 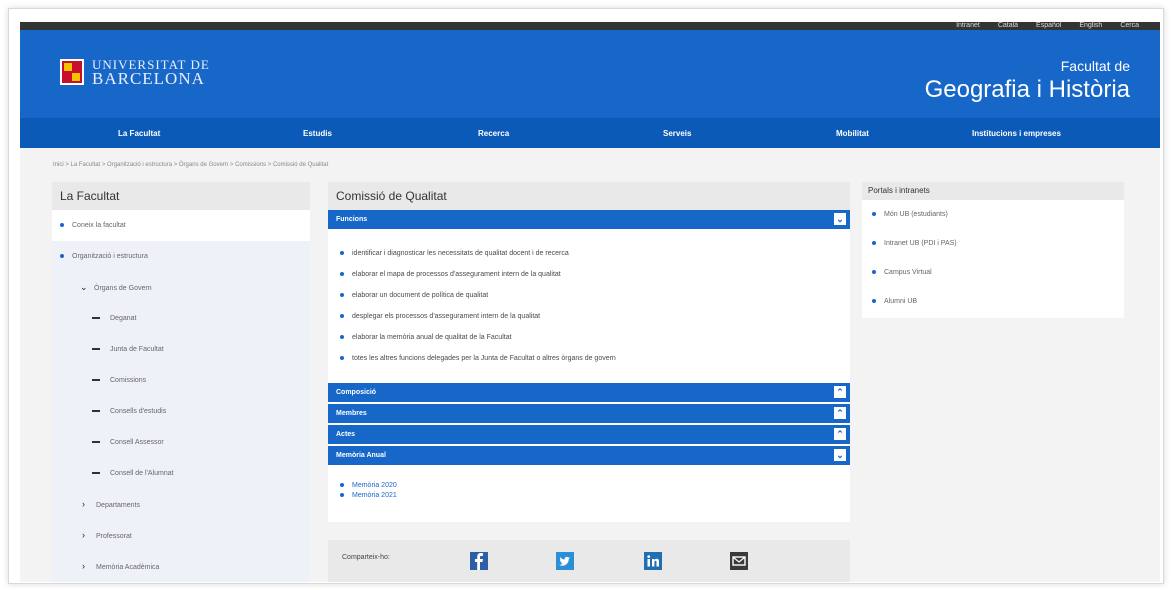 What do you see at coordinates (993, 301) in the screenshot?
I see `portal-link: Alumni UB` at bounding box center [993, 301].